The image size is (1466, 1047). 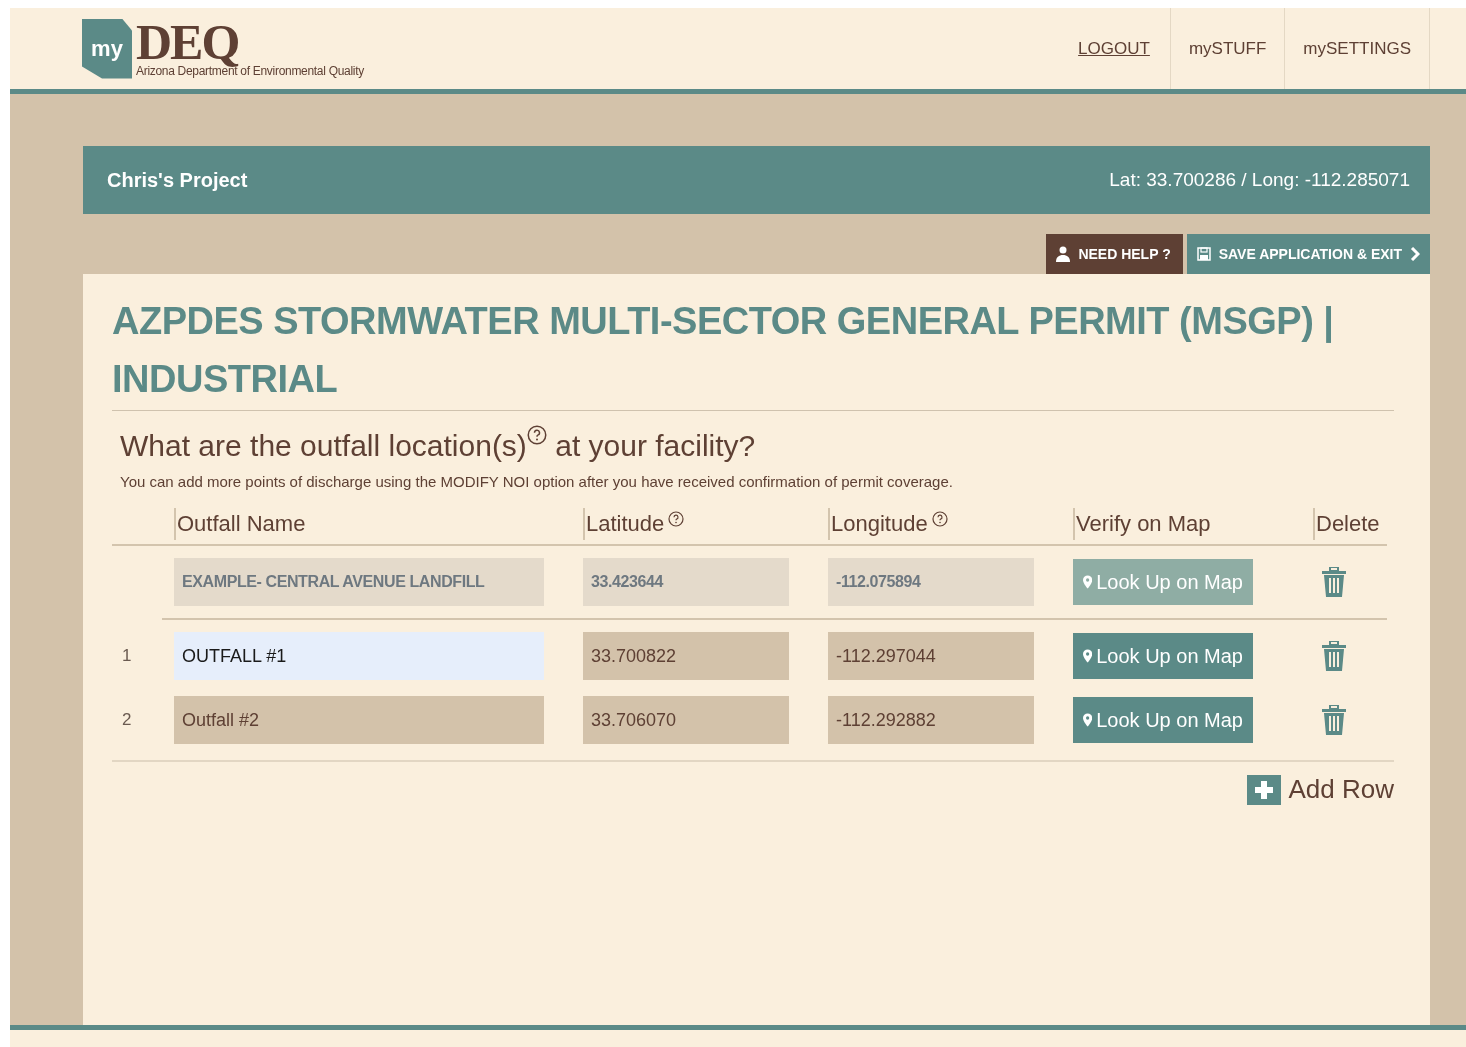 I want to click on longitude-field: -112.292882, so click(x=931, y=720).